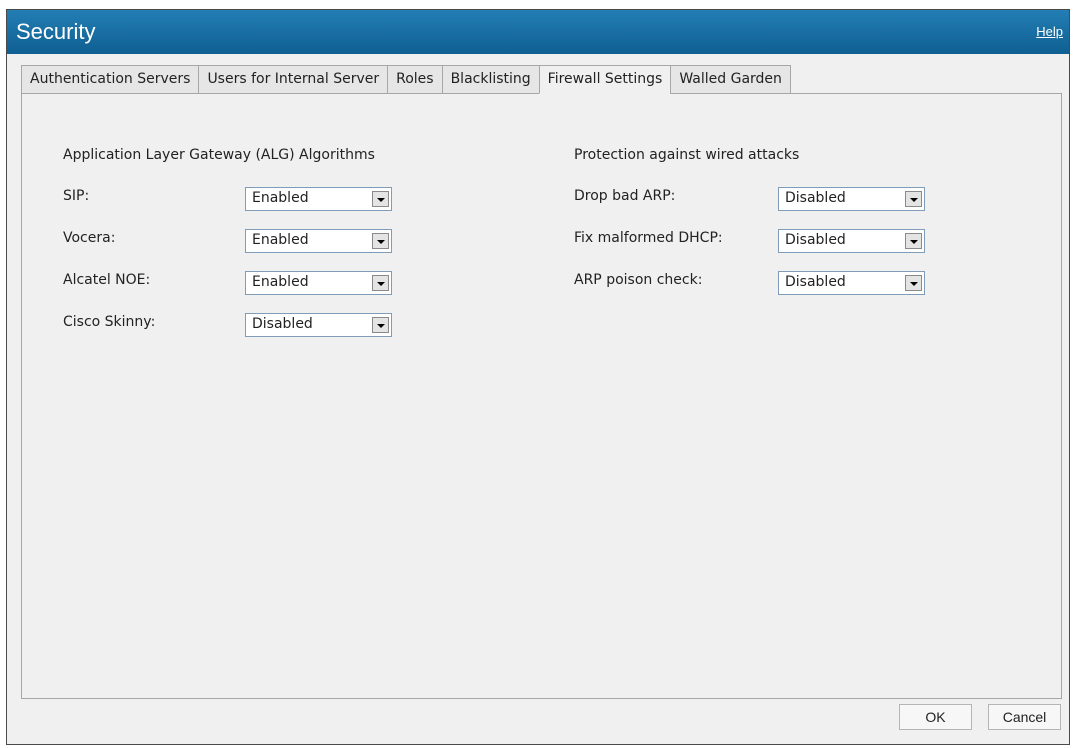 This screenshot has height=748, width=1073. Describe the element at coordinates (1049, 31) in the screenshot. I see `help-link: Help` at that location.